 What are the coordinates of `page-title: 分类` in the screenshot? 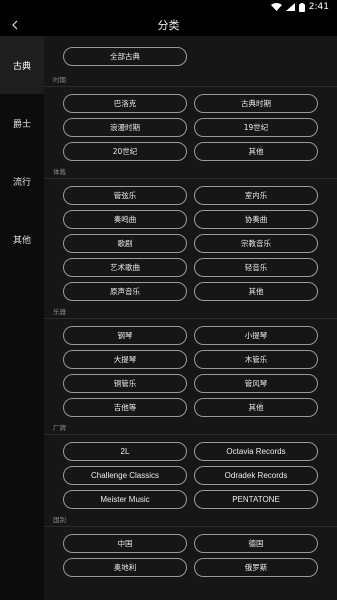 It's located at (168, 25).